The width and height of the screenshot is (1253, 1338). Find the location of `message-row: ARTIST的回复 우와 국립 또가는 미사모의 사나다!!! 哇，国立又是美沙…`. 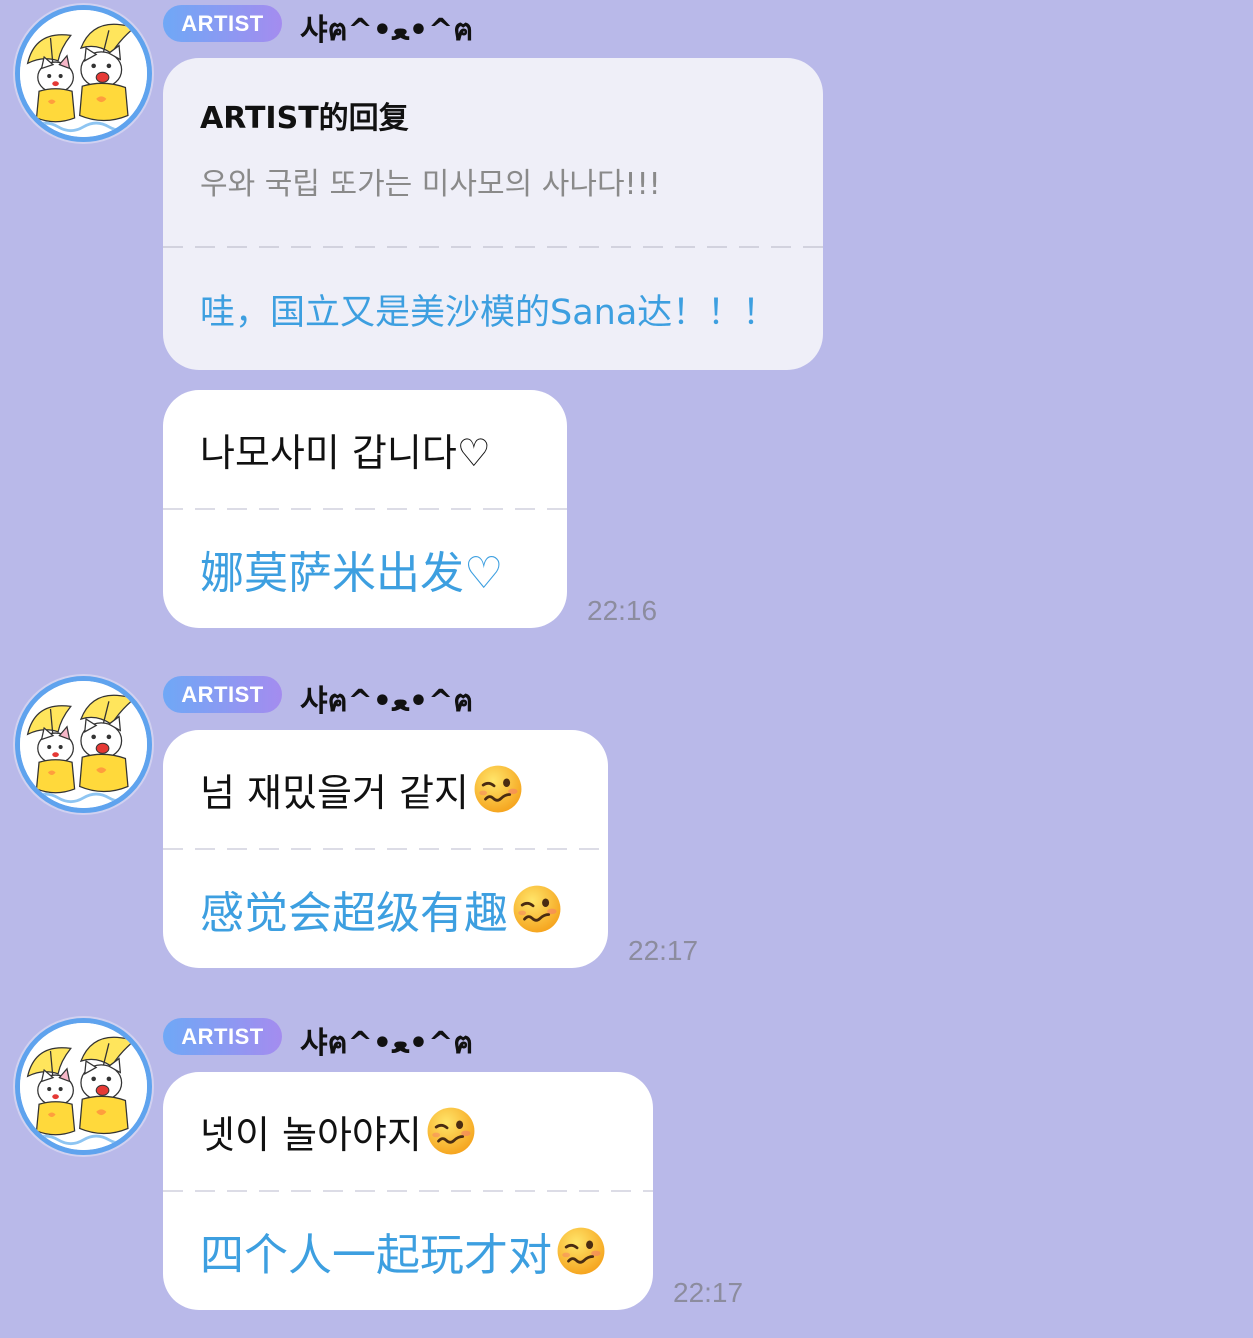

message-row: ARTIST的回复 우와 국립 또가는 미사모의 사나다!!! 哇，国立又是美沙… is located at coordinates (493, 214).